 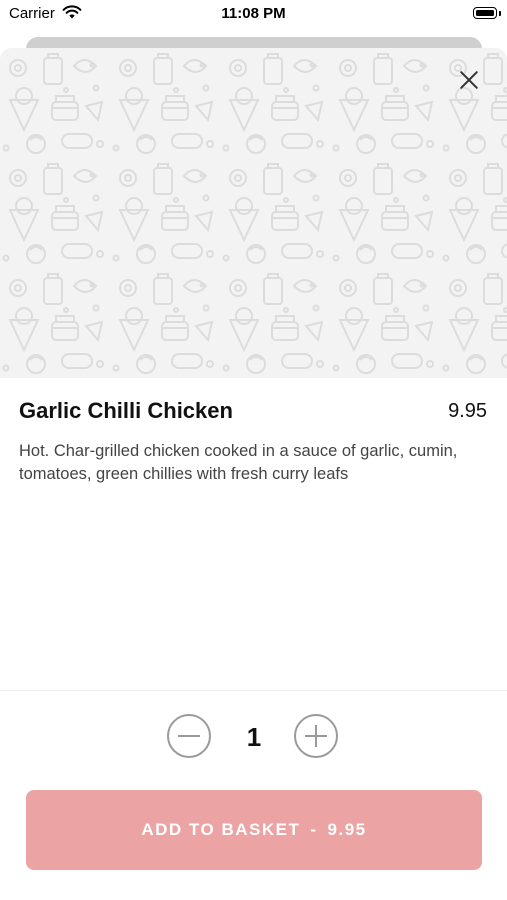 What do you see at coordinates (467, 411) in the screenshot?
I see `item-price: 9.95` at bounding box center [467, 411].